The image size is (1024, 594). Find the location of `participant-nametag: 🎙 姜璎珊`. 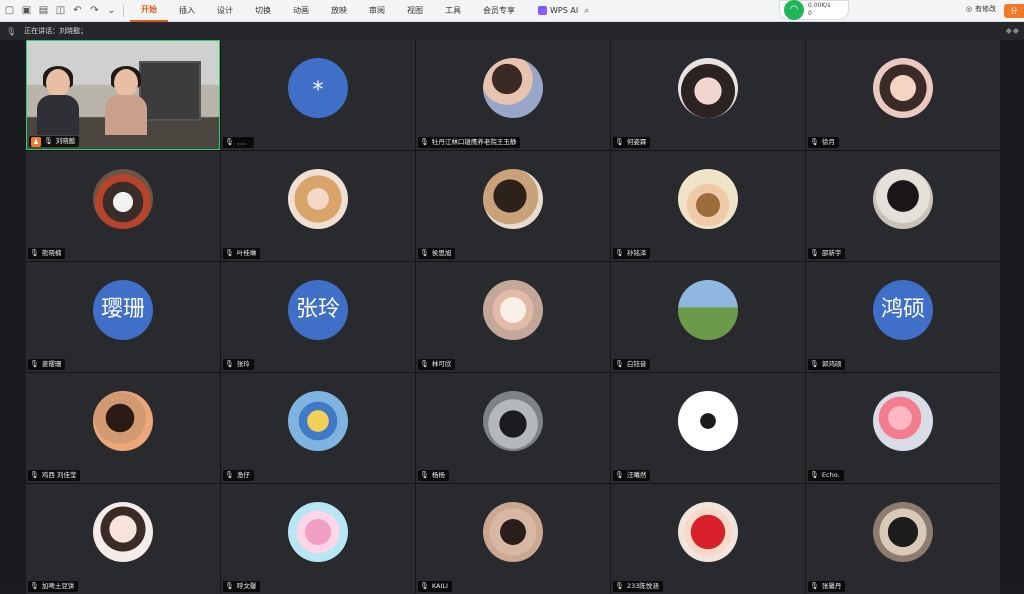

participant-nametag: 🎙 姜璎珊 is located at coordinates (47, 364).